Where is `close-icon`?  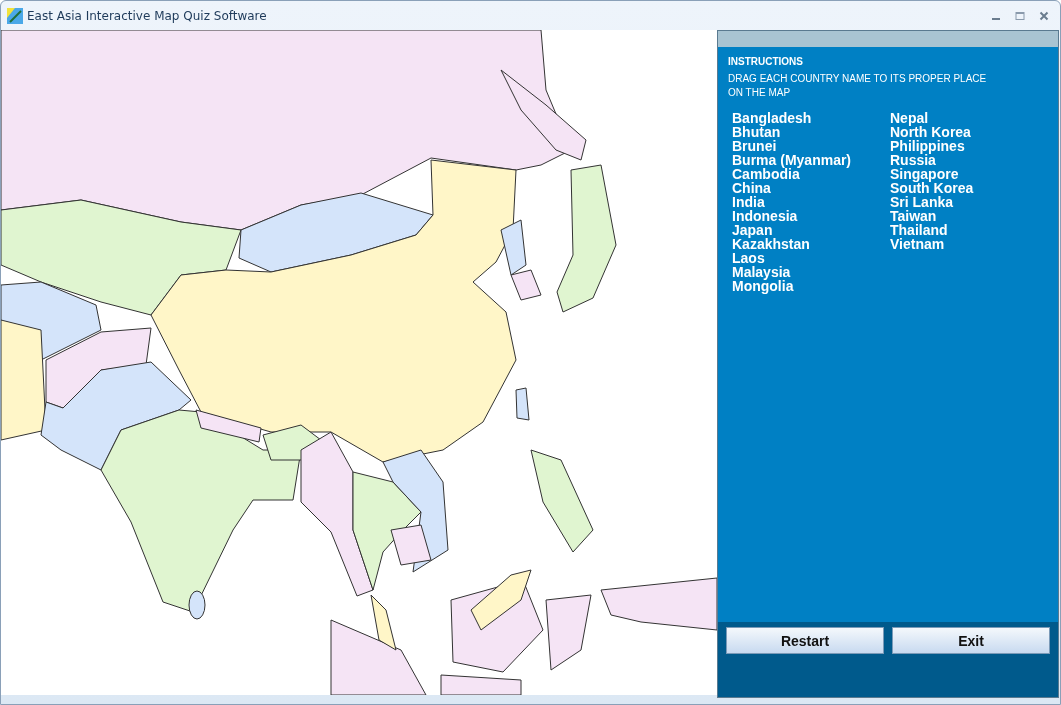
close-icon is located at coordinates (1044, 15).